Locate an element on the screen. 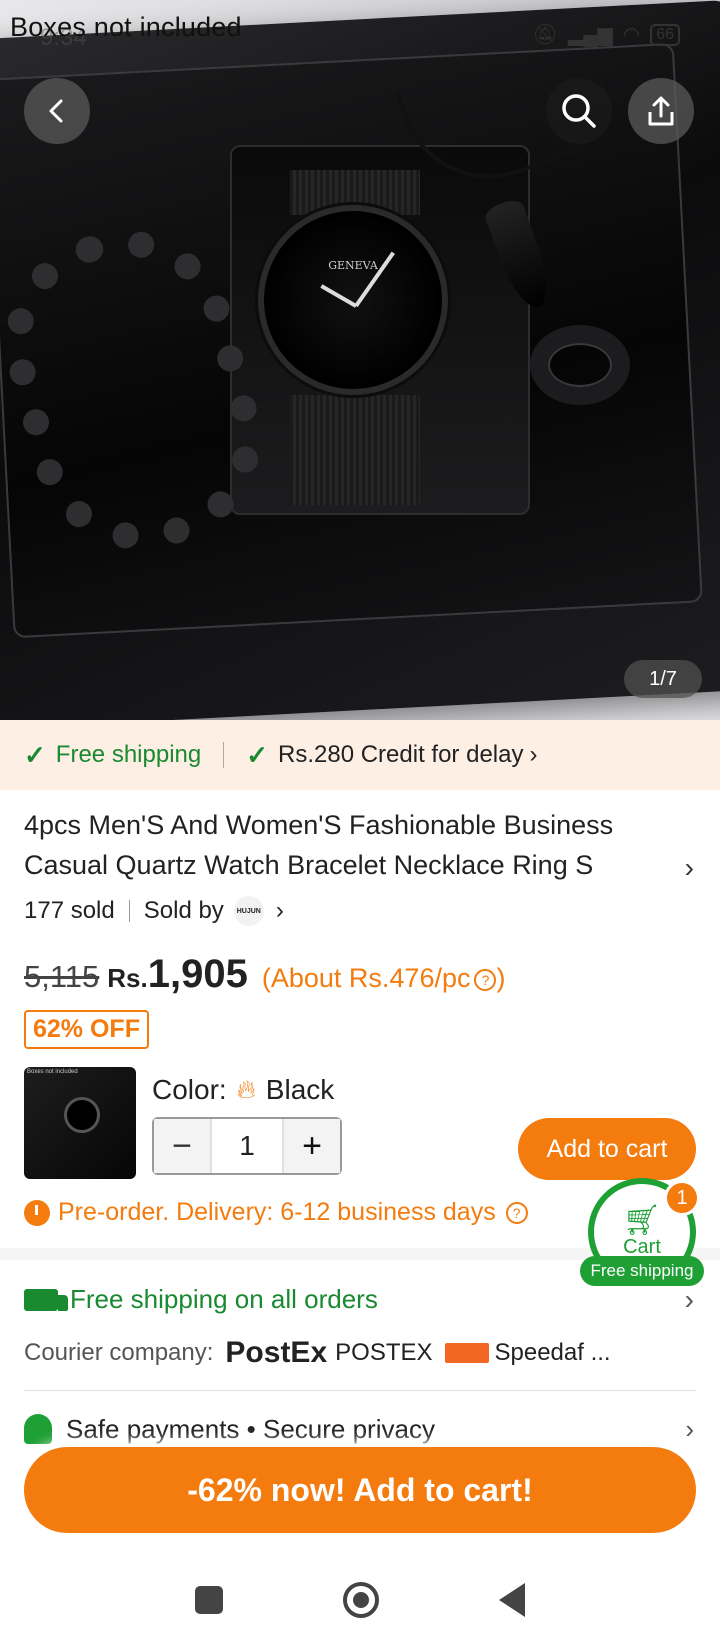  currency-label: Rs. is located at coordinates (127, 978).